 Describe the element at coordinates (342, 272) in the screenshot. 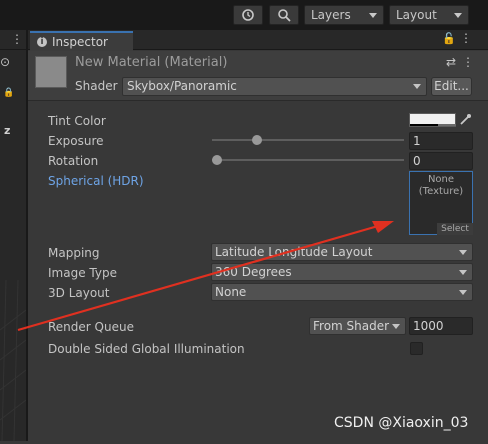

I see `image-type-dropdown: 360 Degrees` at that location.